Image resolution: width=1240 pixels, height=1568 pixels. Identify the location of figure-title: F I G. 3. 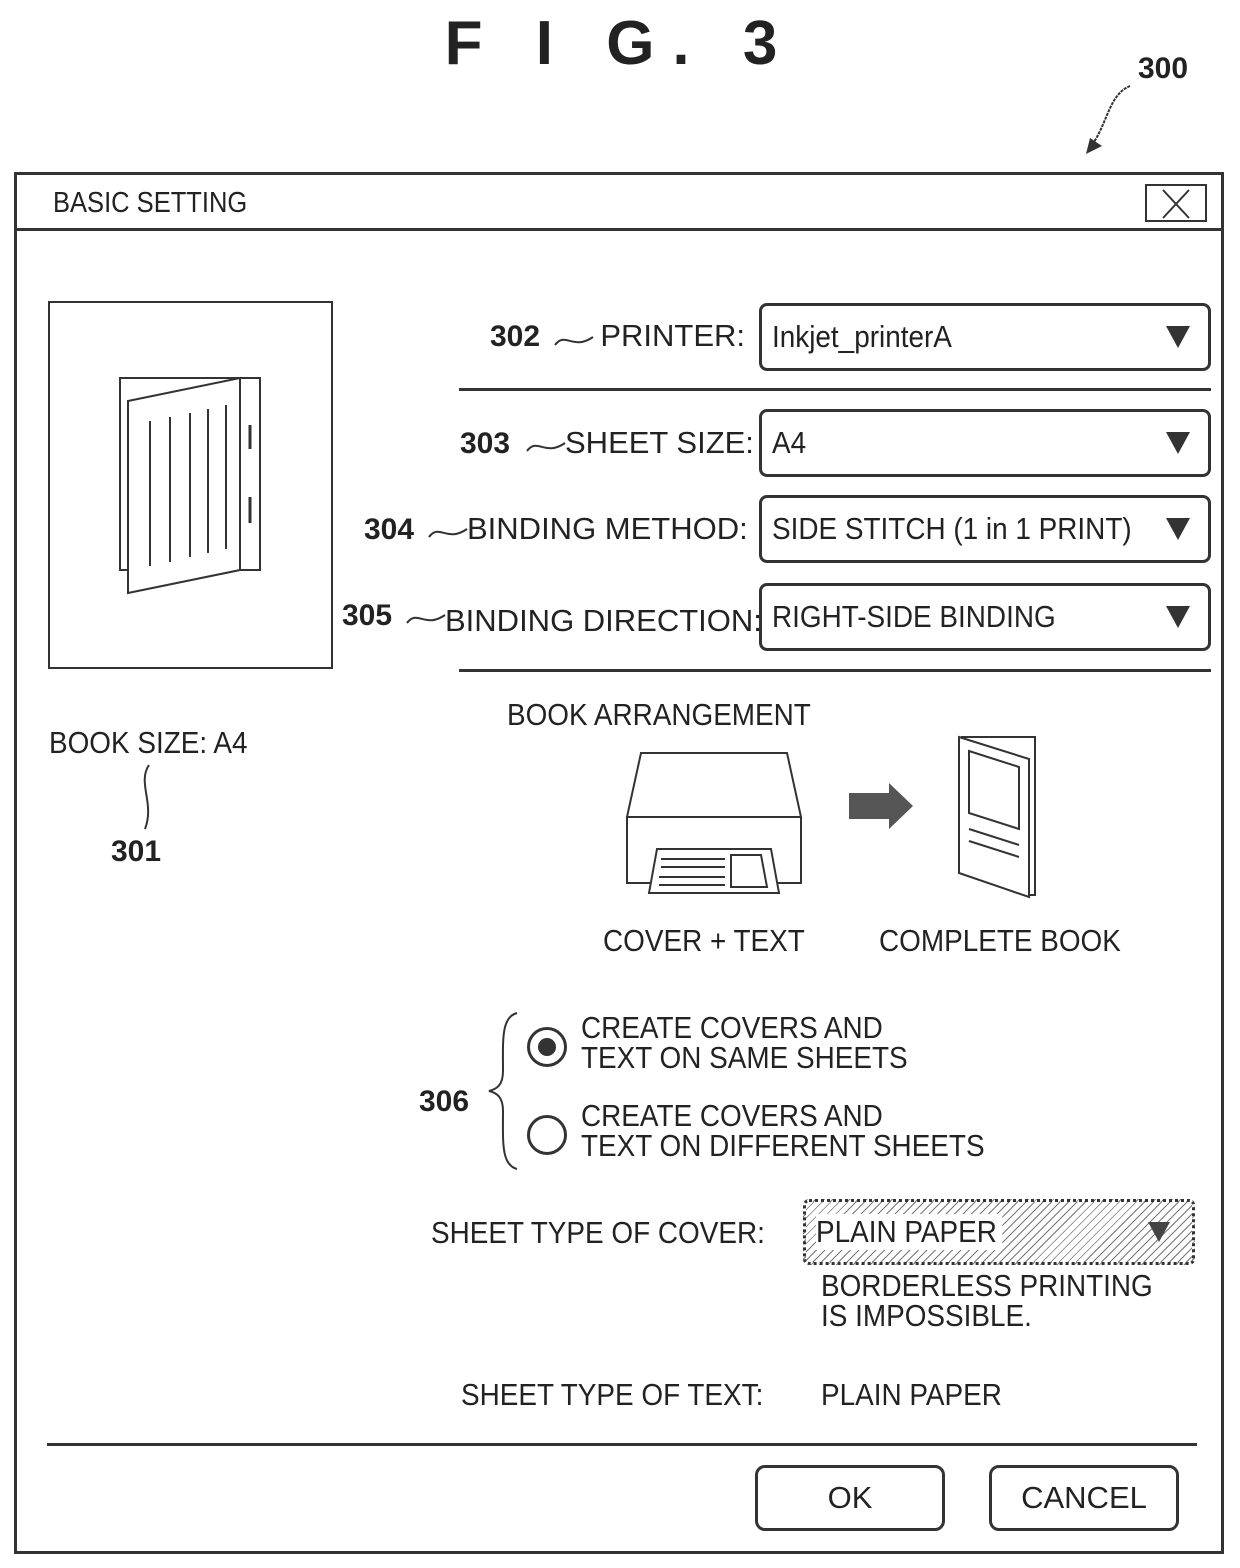
(620, 43).